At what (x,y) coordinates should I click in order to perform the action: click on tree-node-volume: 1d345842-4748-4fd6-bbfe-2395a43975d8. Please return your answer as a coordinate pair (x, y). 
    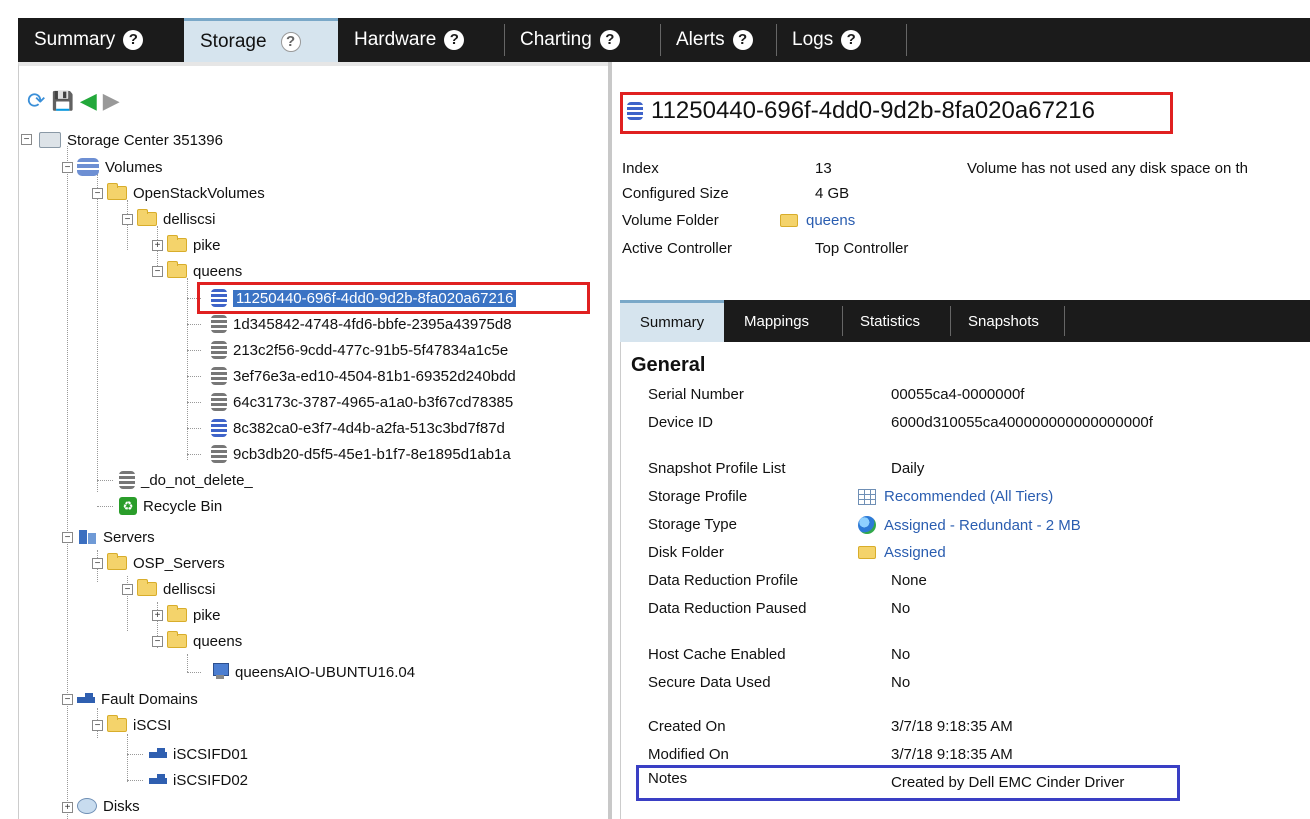
    Looking at the image, I should click on (361, 324).